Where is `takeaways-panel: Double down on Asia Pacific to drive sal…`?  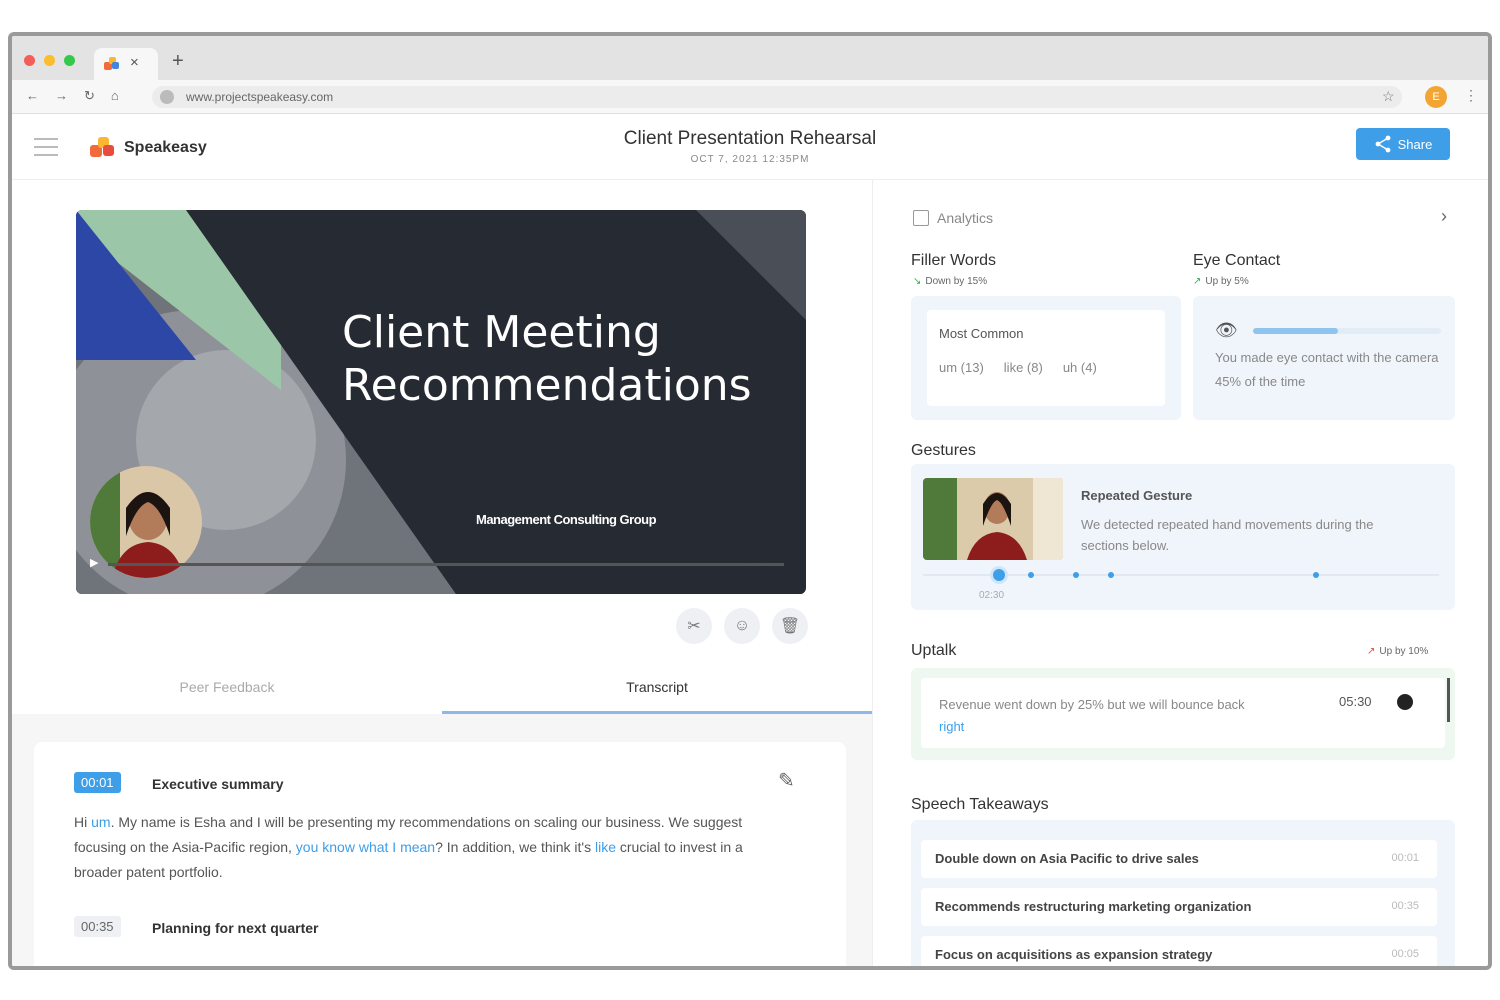
takeaways-panel: Double down on Asia Pacific to drive sal… is located at coordinates (1183, 893).